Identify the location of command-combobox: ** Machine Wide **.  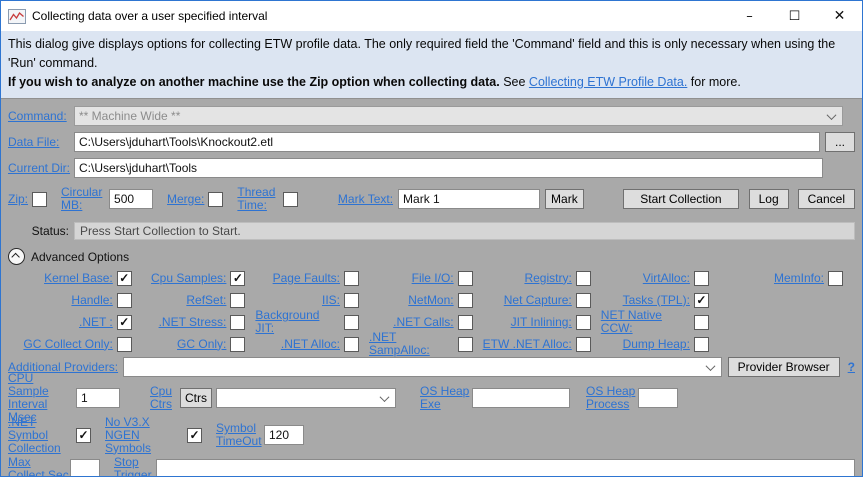
(458, 116).